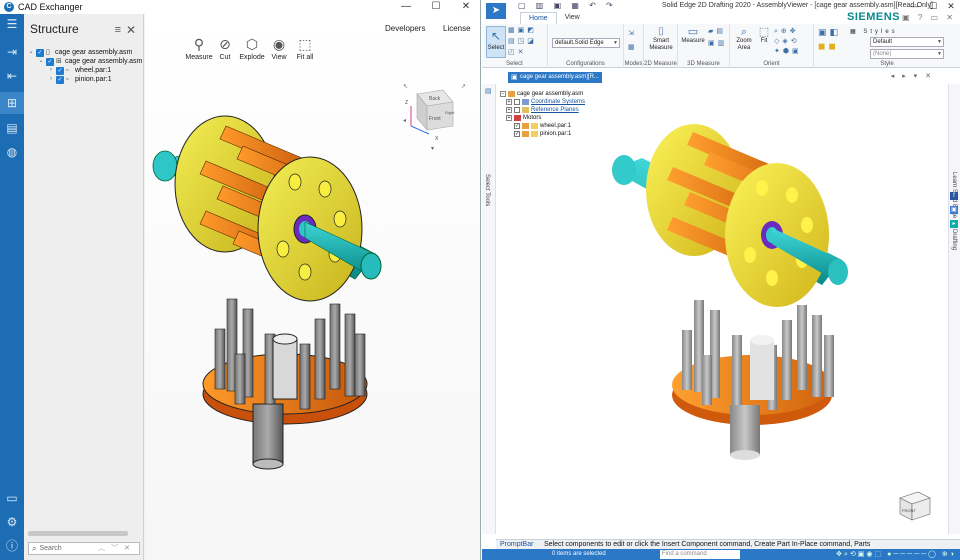 The image size is (960, 560). I want to click on configurations-dropdown: default,Solid Edge ▼, so click(586, 43).